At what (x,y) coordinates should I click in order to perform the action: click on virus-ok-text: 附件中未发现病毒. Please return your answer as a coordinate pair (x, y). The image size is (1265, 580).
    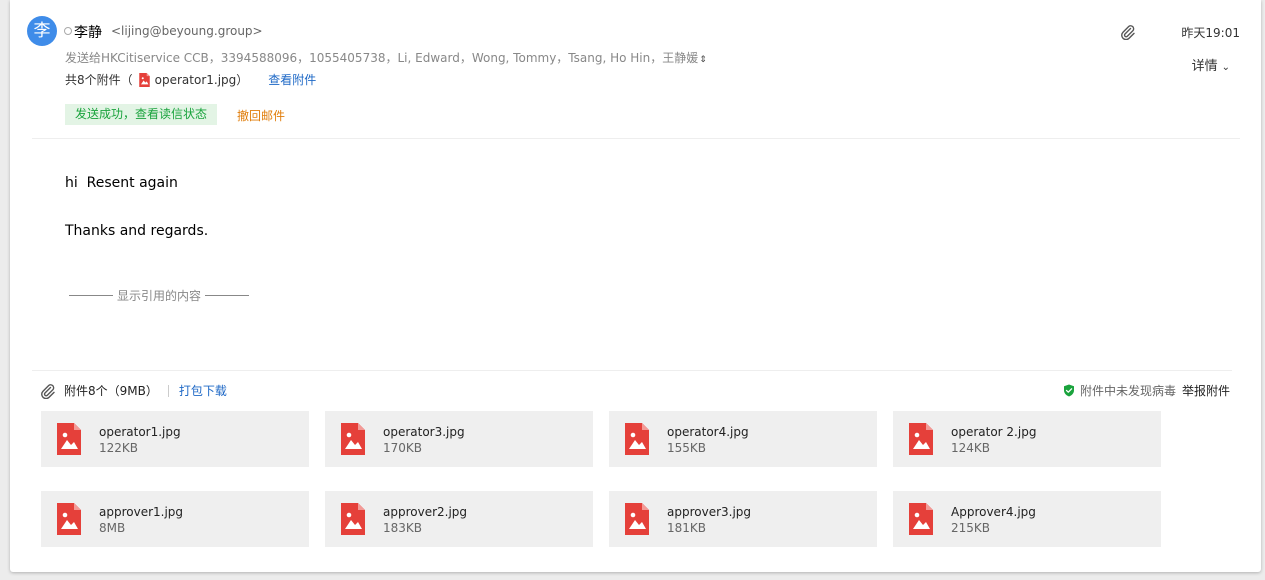
    Looking at the image, I should click on (1127, 391).